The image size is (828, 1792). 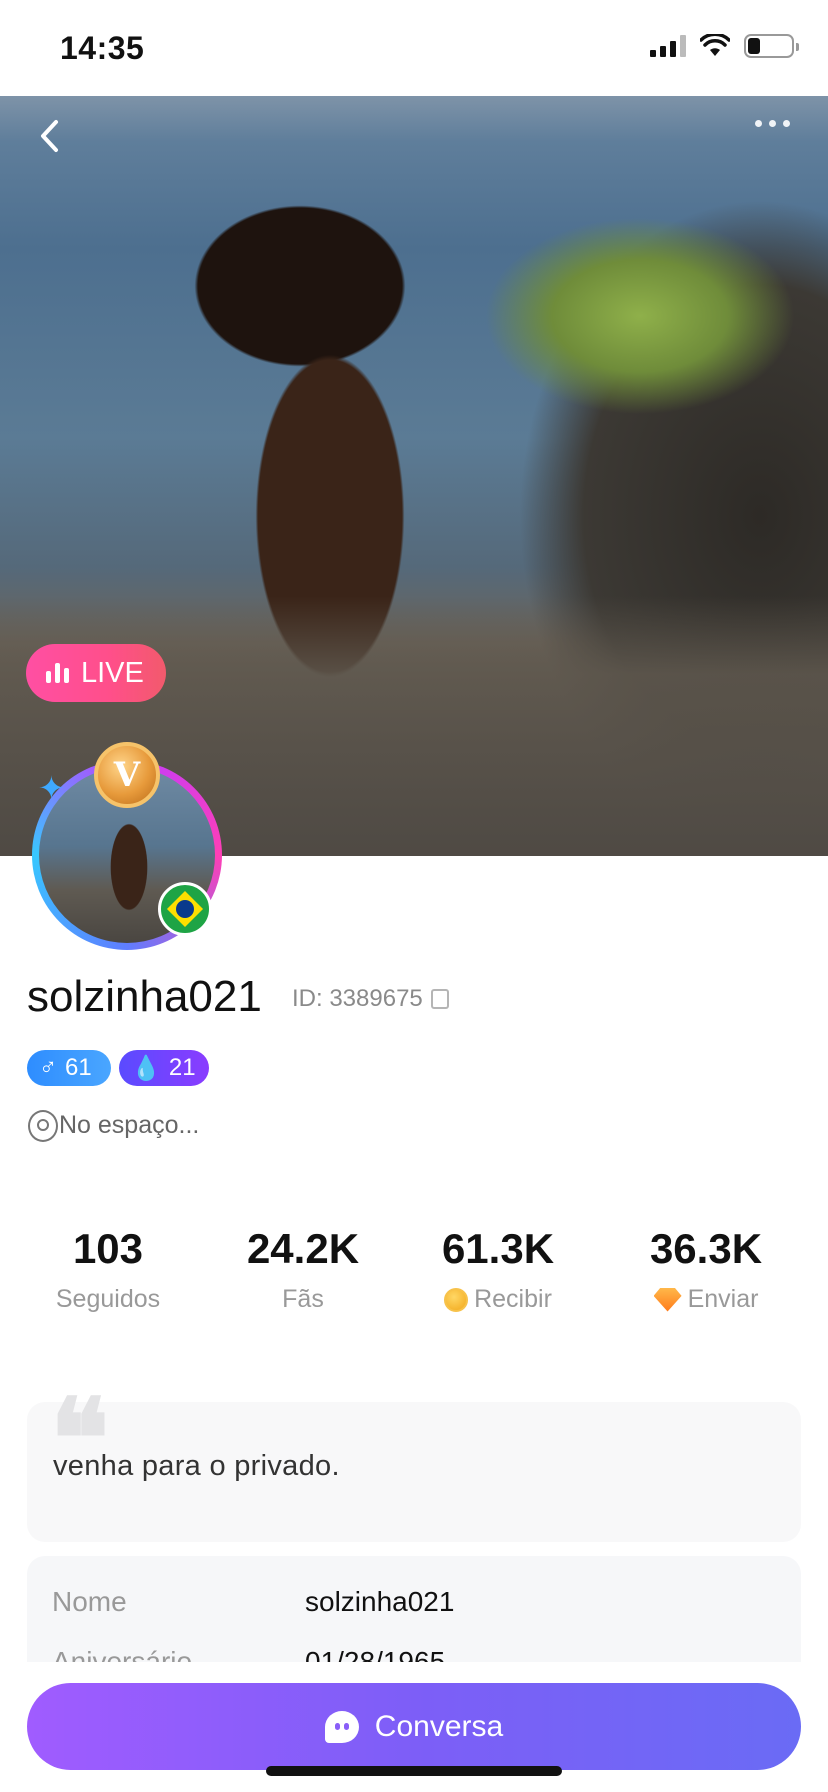 What do you see at coordinates (303, 1248) in the screenshot?
I see `stat-fans-value: 24.2K` at bounding box center [303, 1248].